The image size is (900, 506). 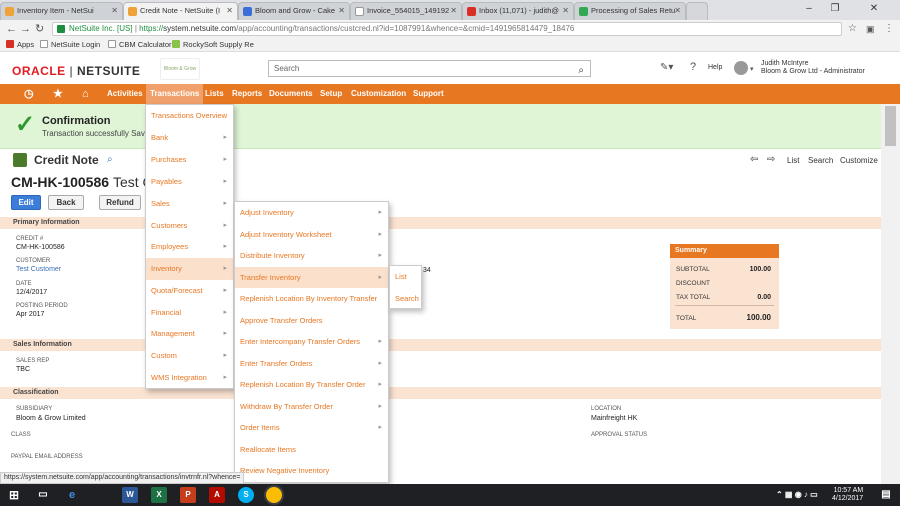 What do you see at coordinates (429, 68) in the screenshot?
I see `global-search-input: Search ⌕` at bounding box center [429, 68].